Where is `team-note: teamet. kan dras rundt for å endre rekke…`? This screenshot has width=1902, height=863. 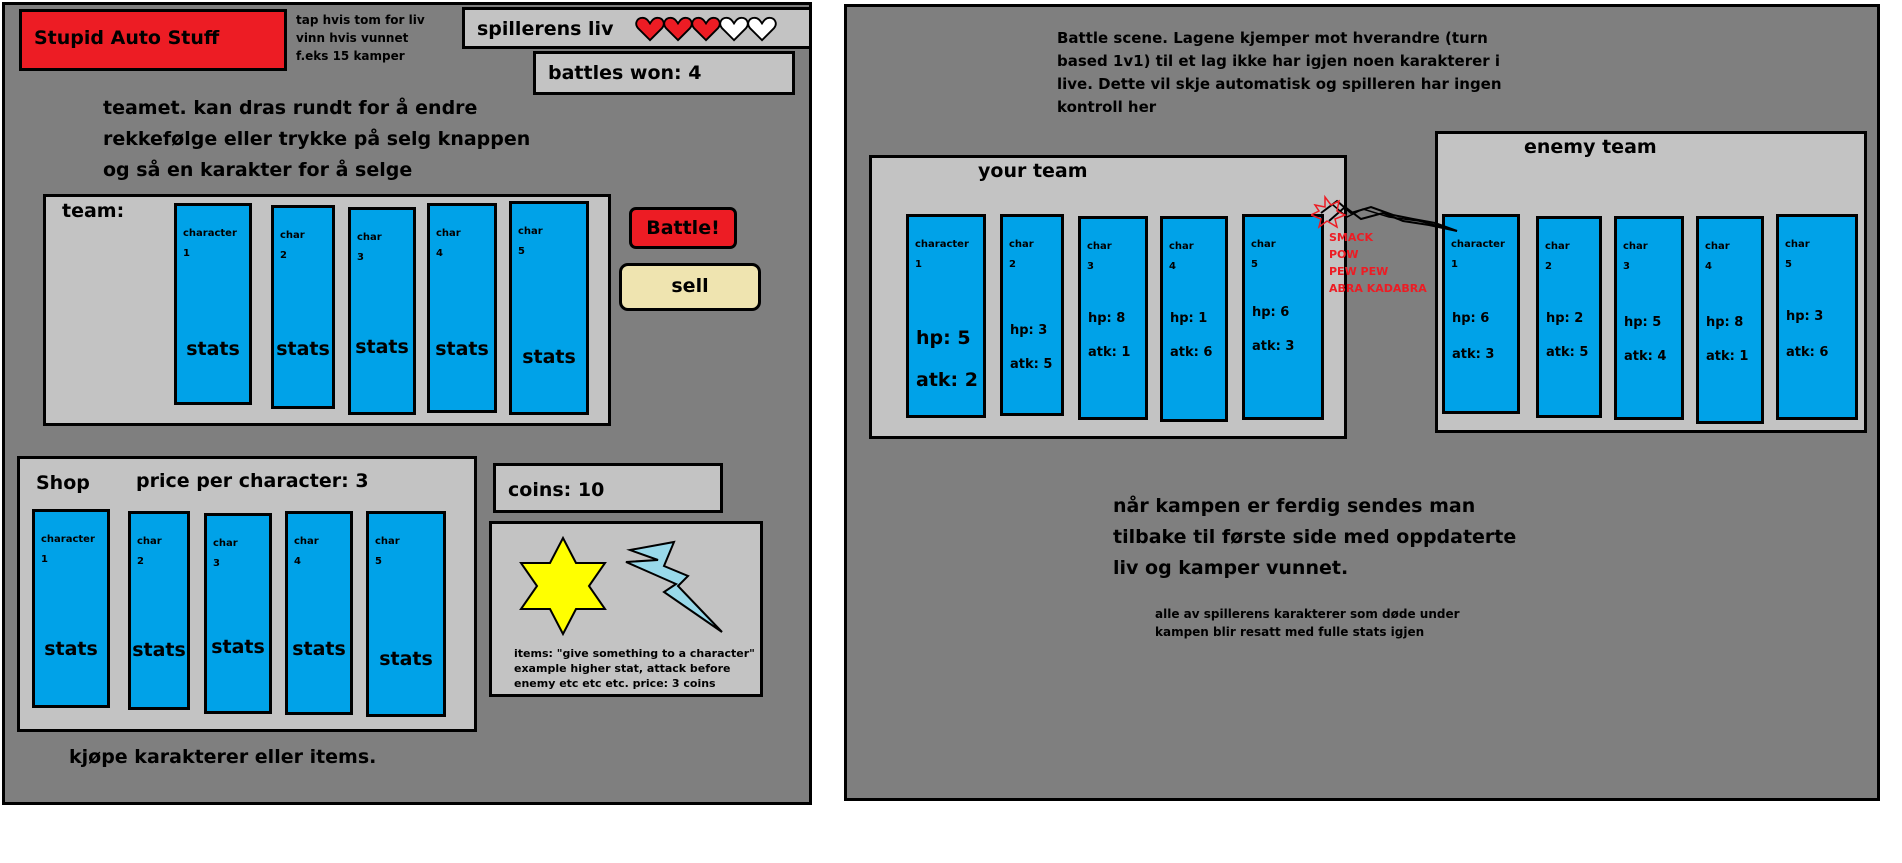 team-note: teamet. kan dras rundt for å endre rekke… is located at coordinates (317, 139).